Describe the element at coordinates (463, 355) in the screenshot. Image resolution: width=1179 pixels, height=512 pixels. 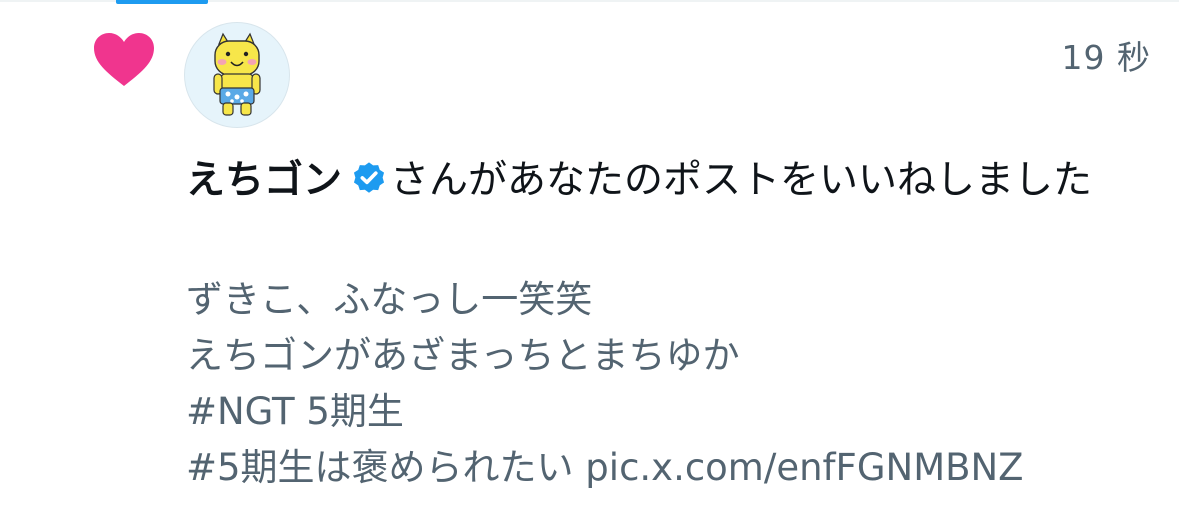
I see `post-line: えちゴンがあざまっちとまちゆか` at that location.